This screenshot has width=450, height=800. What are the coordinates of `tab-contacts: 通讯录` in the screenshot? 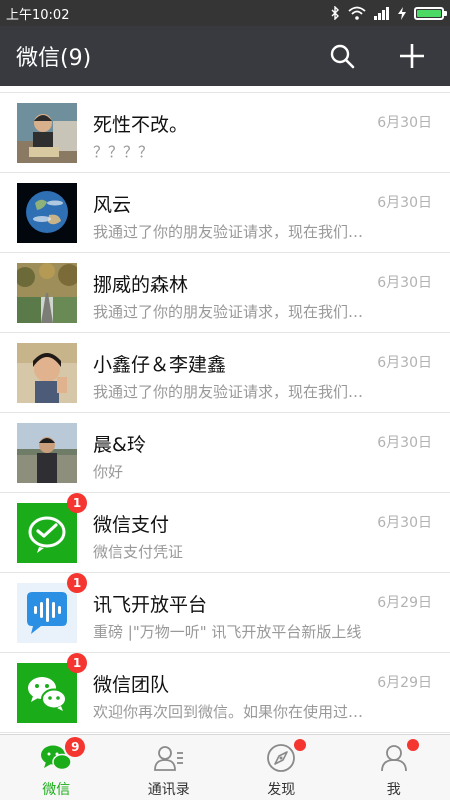 It's located at (169, 767).